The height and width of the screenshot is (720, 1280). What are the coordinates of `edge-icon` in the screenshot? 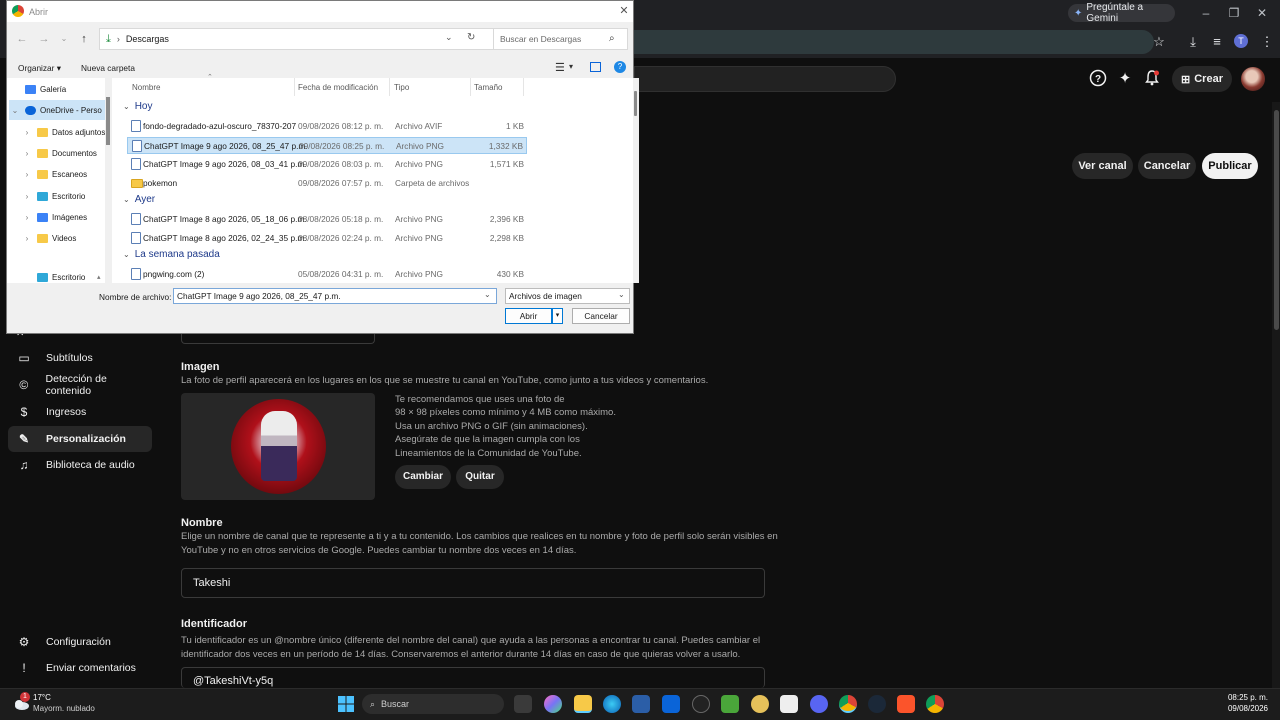 It's located at (612, 704).